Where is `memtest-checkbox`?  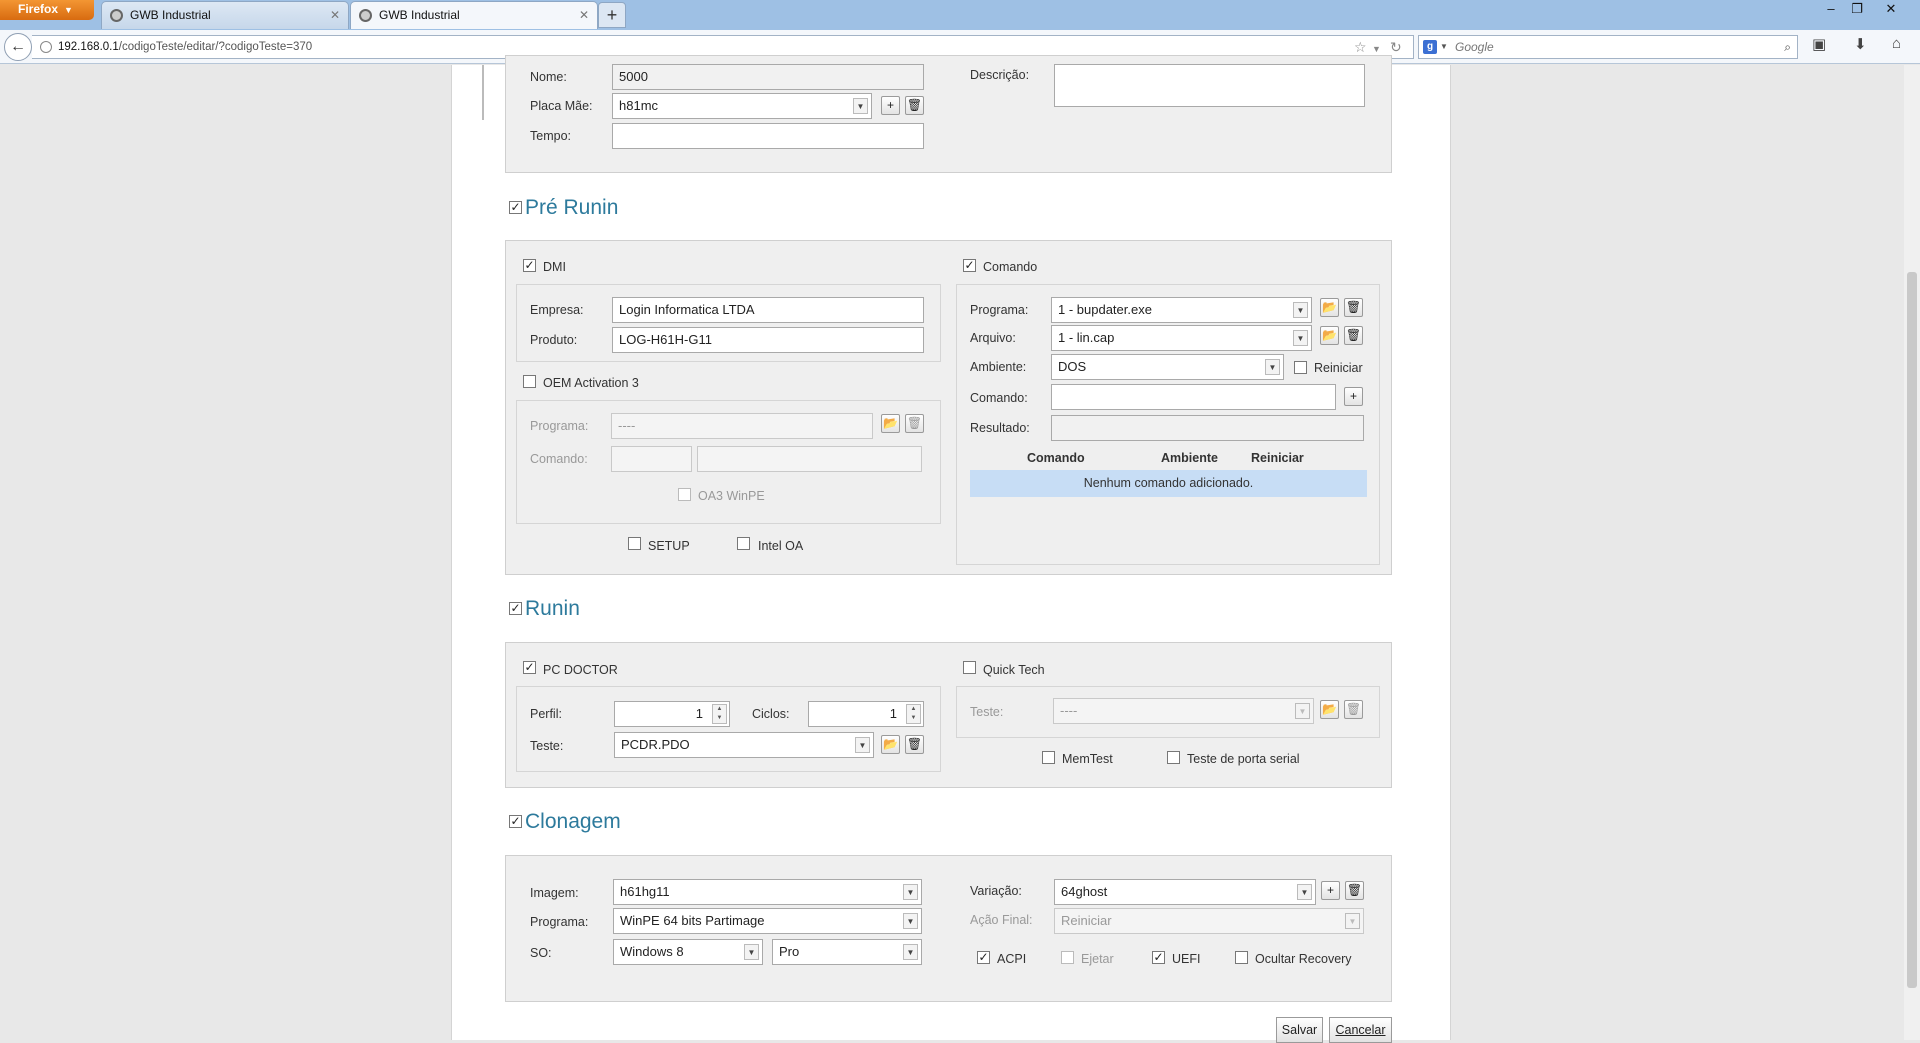
memtest-checkbox is located at coordinates (1048, 757).